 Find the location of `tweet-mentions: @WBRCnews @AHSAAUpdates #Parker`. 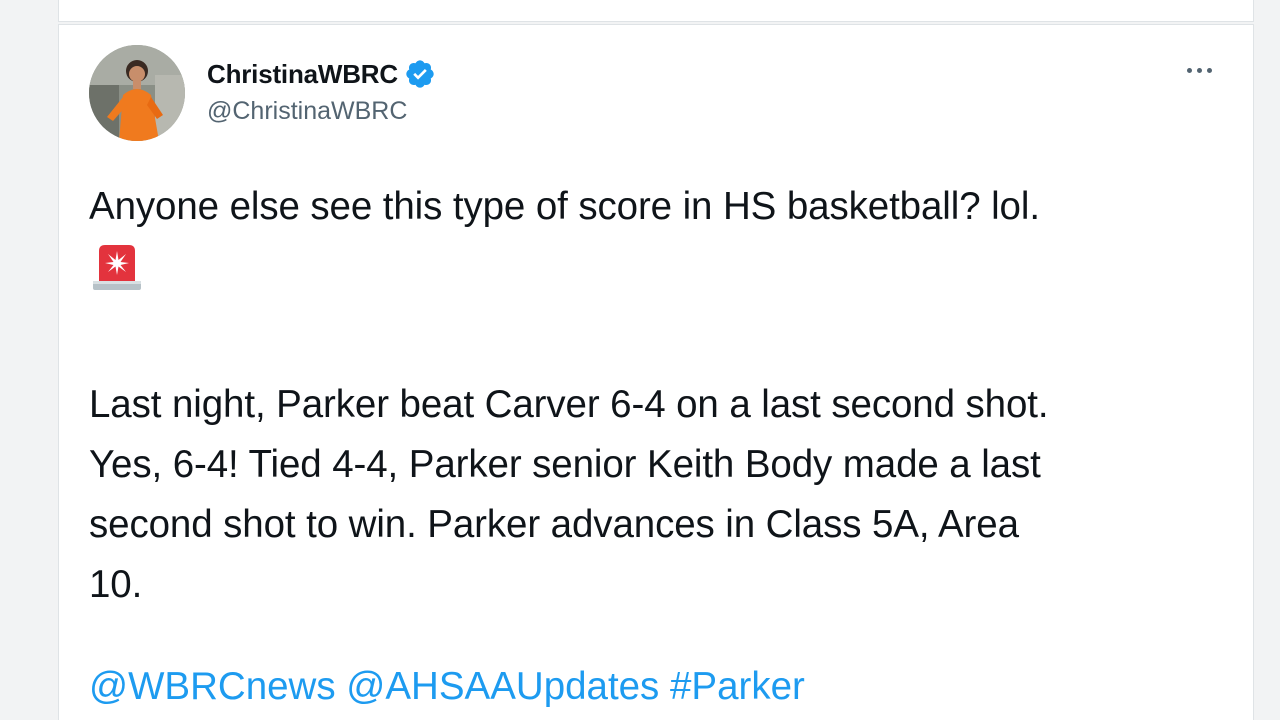

tweet-mentions: @WBRCnews @AHSAAUpdates #Parker is located at coordinates (447, 687).